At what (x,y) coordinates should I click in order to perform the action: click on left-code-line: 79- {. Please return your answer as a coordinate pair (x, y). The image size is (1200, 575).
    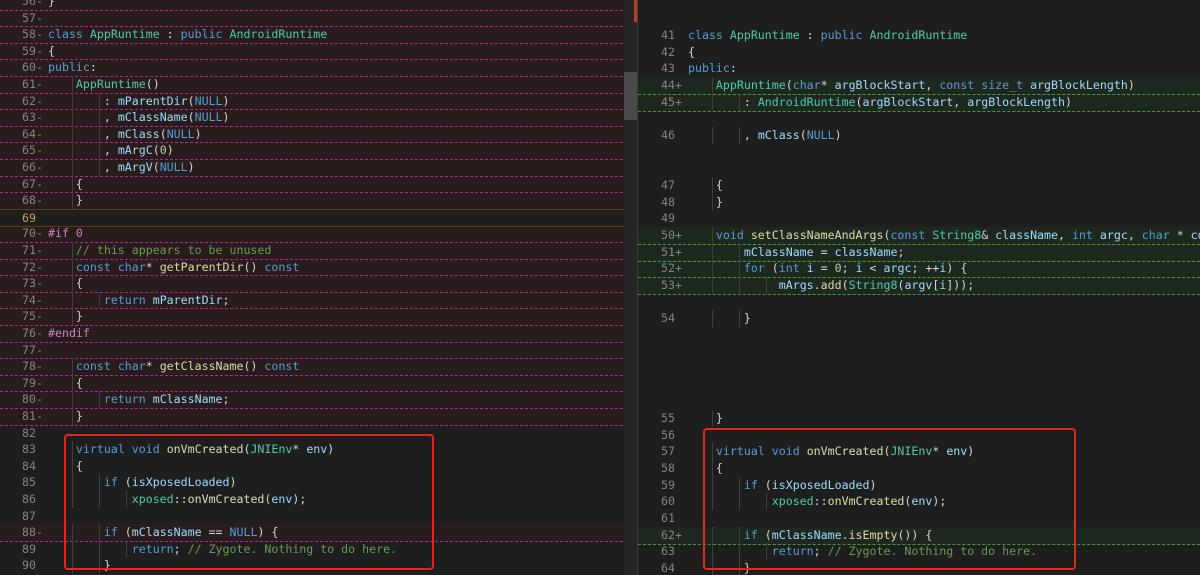
    Looking at the image, I should click on (319, 383).